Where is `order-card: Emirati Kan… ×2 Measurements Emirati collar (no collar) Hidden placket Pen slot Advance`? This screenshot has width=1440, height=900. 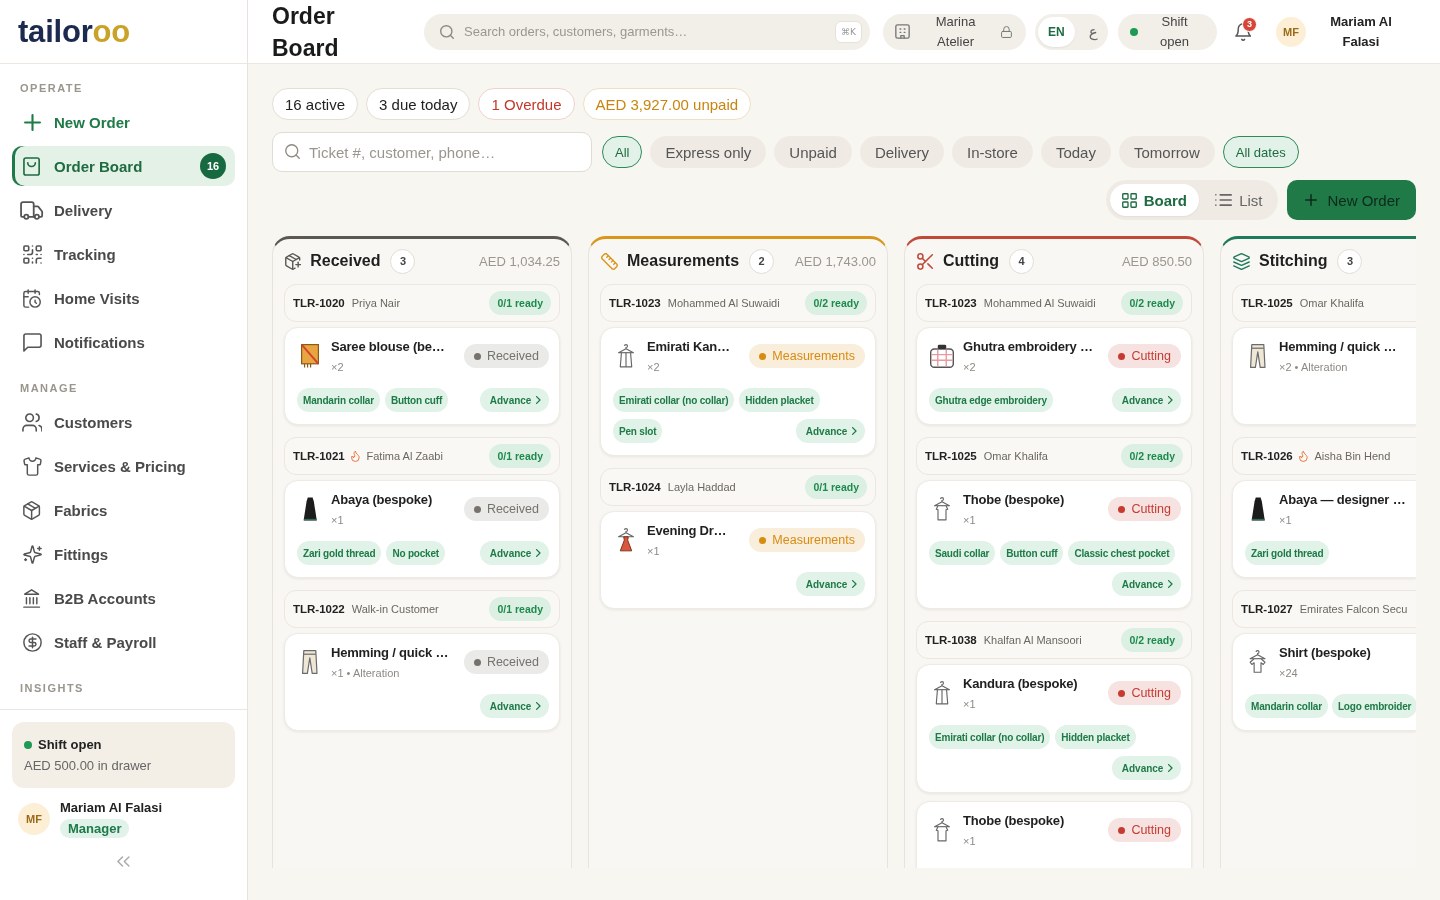 order-card: Emirati Kan… ×2 Measurements Emirati collar (no collar) Hidden placket Pen slot Advance is located at coordinates (738, 391).